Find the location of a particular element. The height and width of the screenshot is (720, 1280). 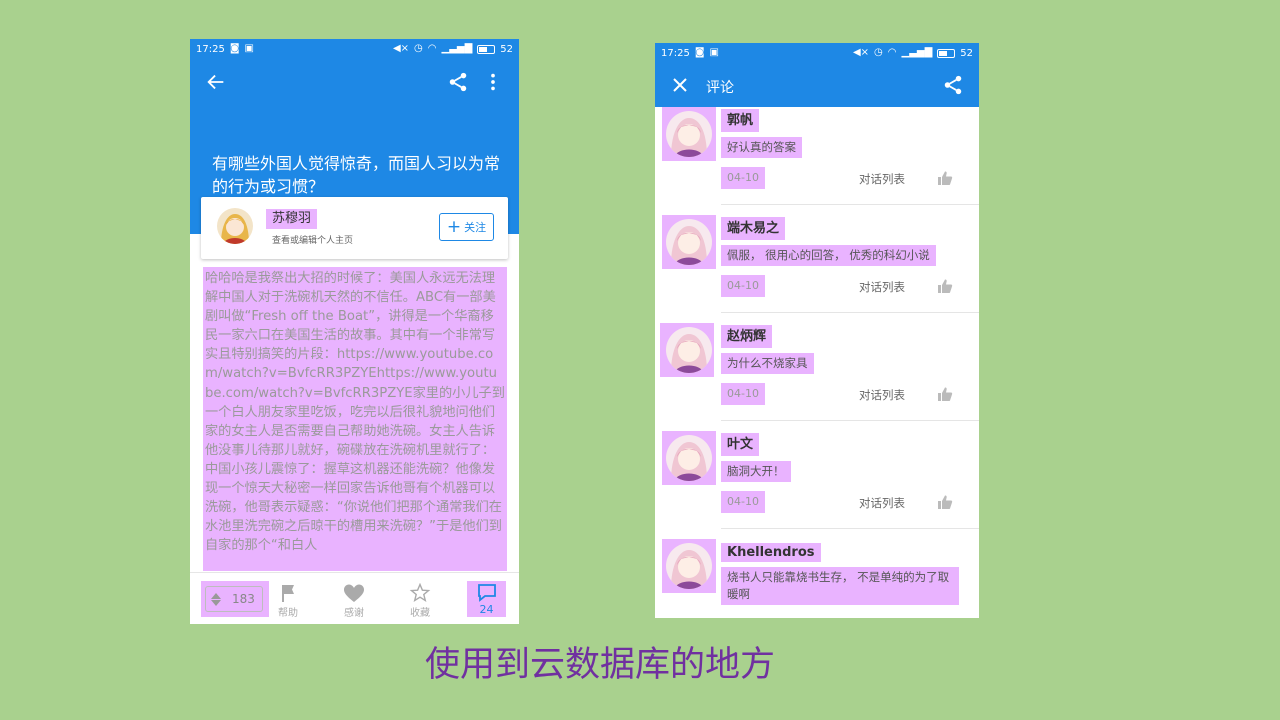

slide-caption: 使用到云数据库的地方 is located at coordinates (600, 665).